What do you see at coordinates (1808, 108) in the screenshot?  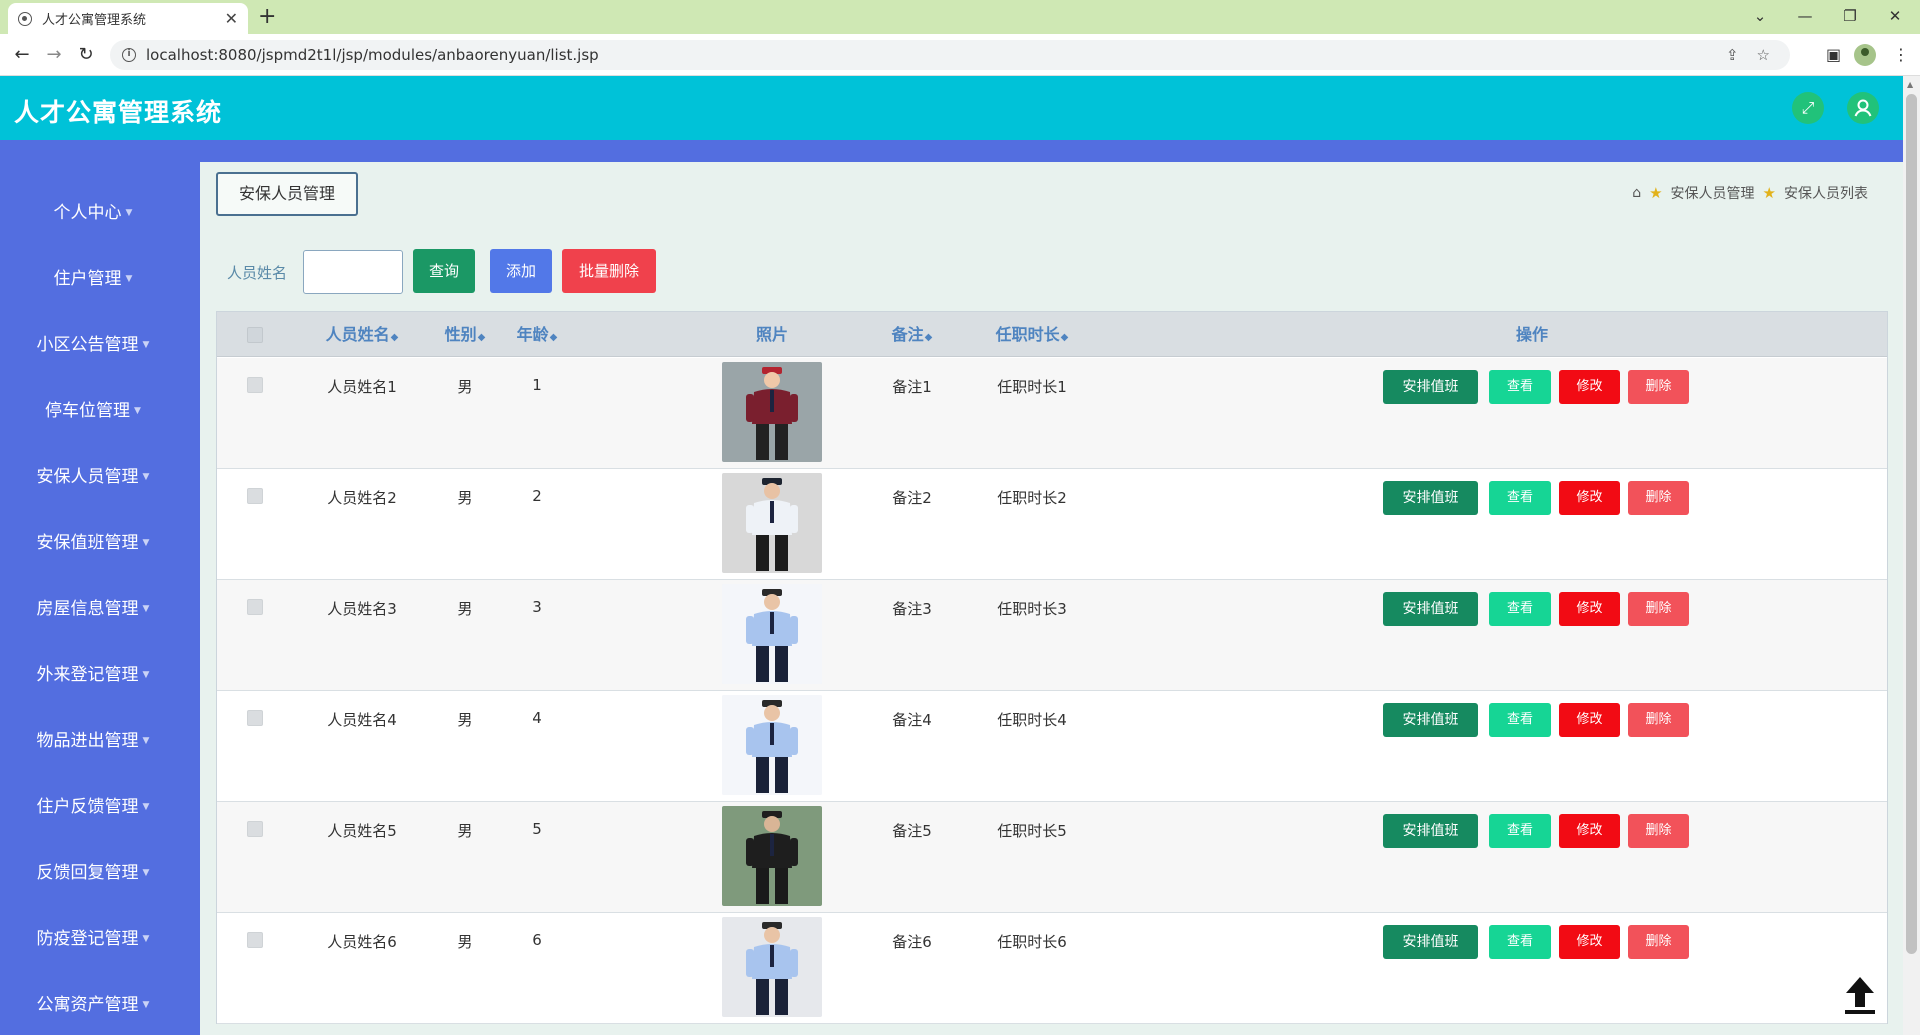 I see `fullscreen-icon: ⤢` at bounding box center [1808, 108].